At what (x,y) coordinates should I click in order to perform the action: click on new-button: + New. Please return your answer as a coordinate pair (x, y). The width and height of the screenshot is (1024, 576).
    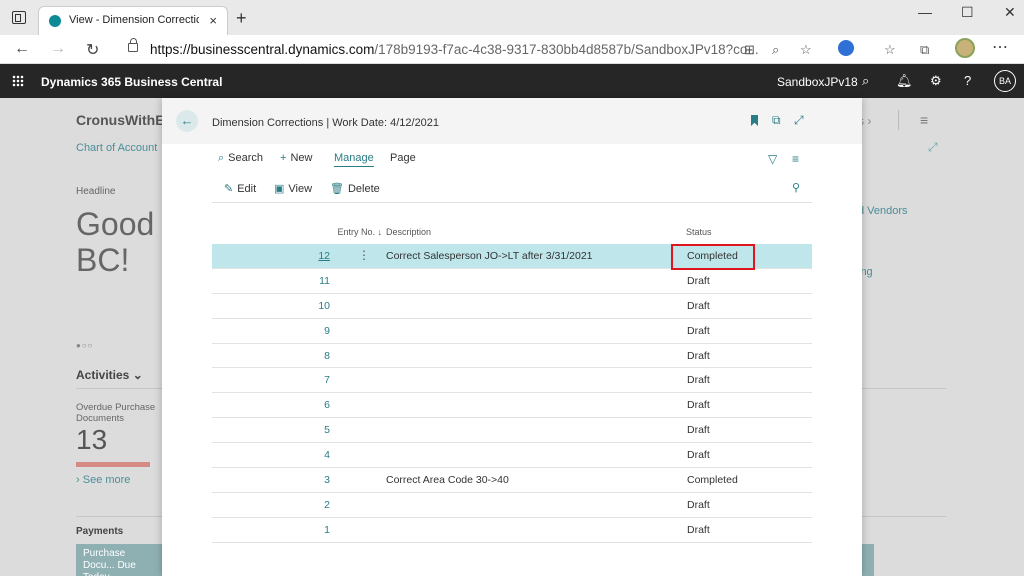
    Looking at the image, I should click on (296, 158).